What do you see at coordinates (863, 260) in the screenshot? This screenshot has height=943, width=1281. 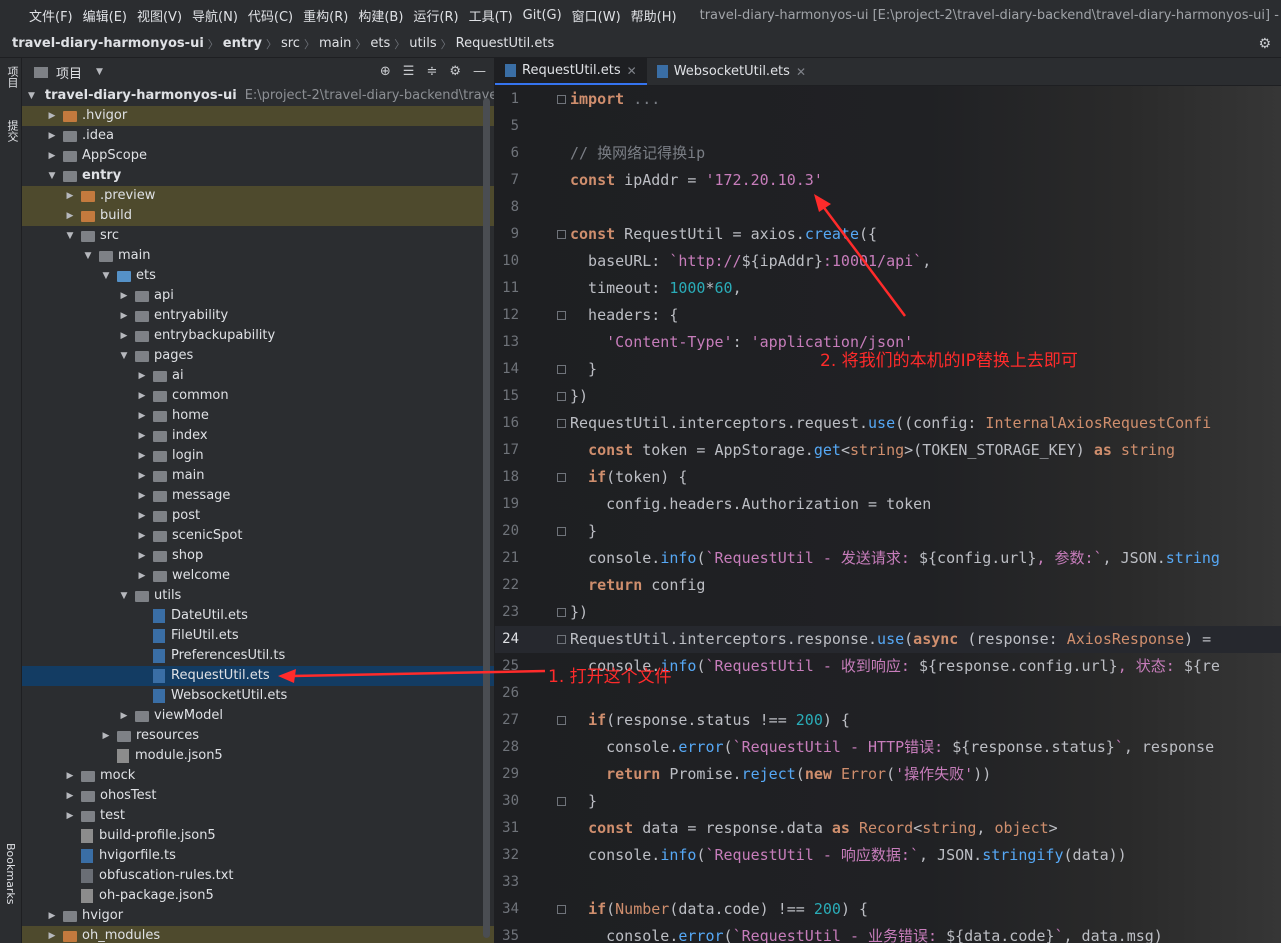 I see `arrow-to-ip` at bounding box center [863, 260].